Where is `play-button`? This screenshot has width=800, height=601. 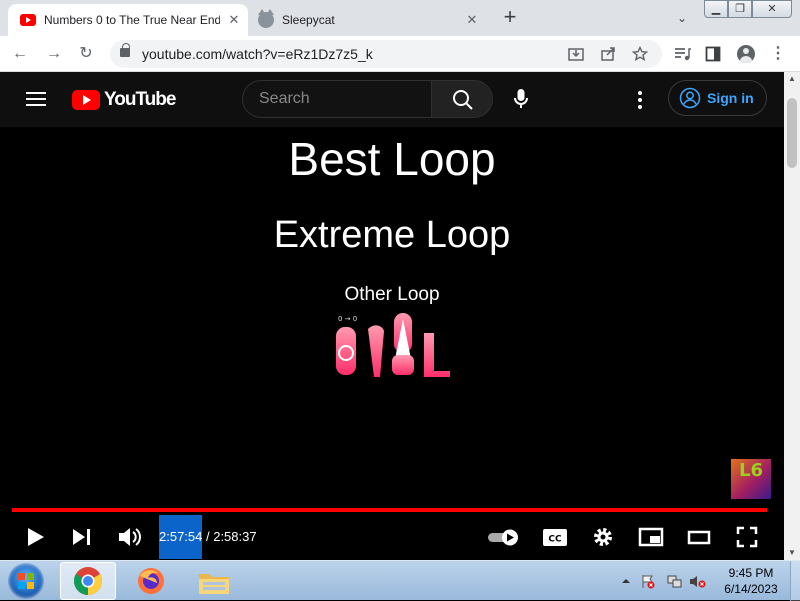 play-button is located at coordinates (36, 537).